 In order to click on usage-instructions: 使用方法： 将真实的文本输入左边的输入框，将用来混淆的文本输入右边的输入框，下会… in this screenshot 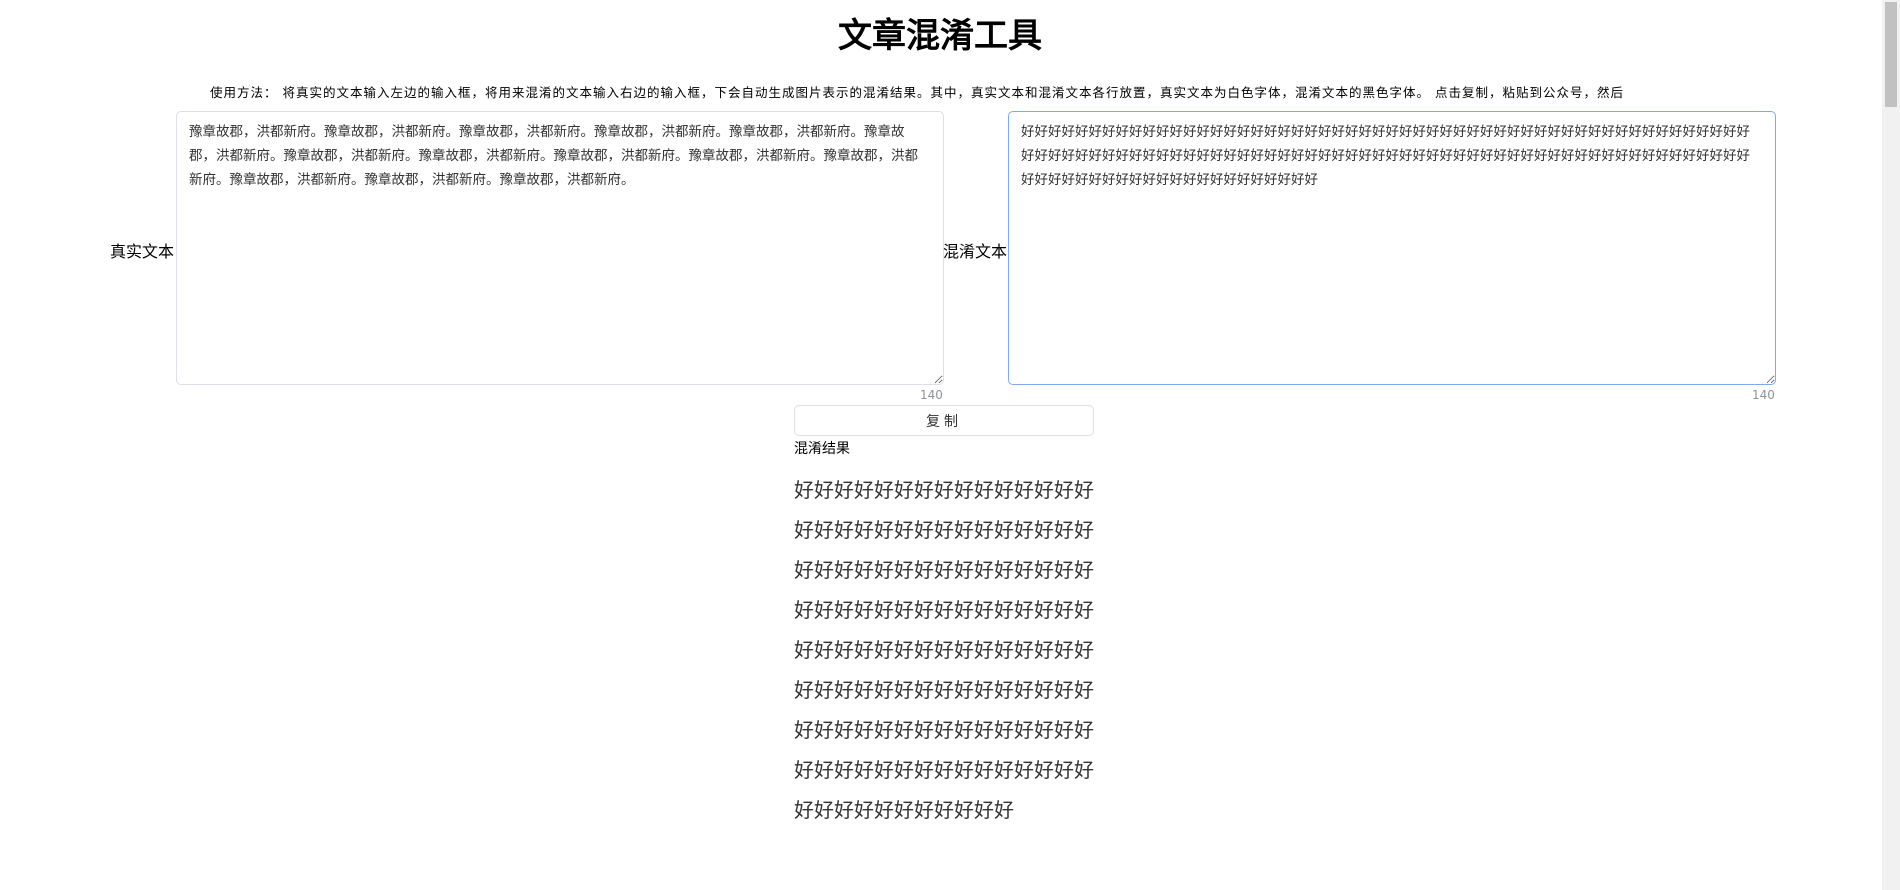, I will do `click(917, 92)`.